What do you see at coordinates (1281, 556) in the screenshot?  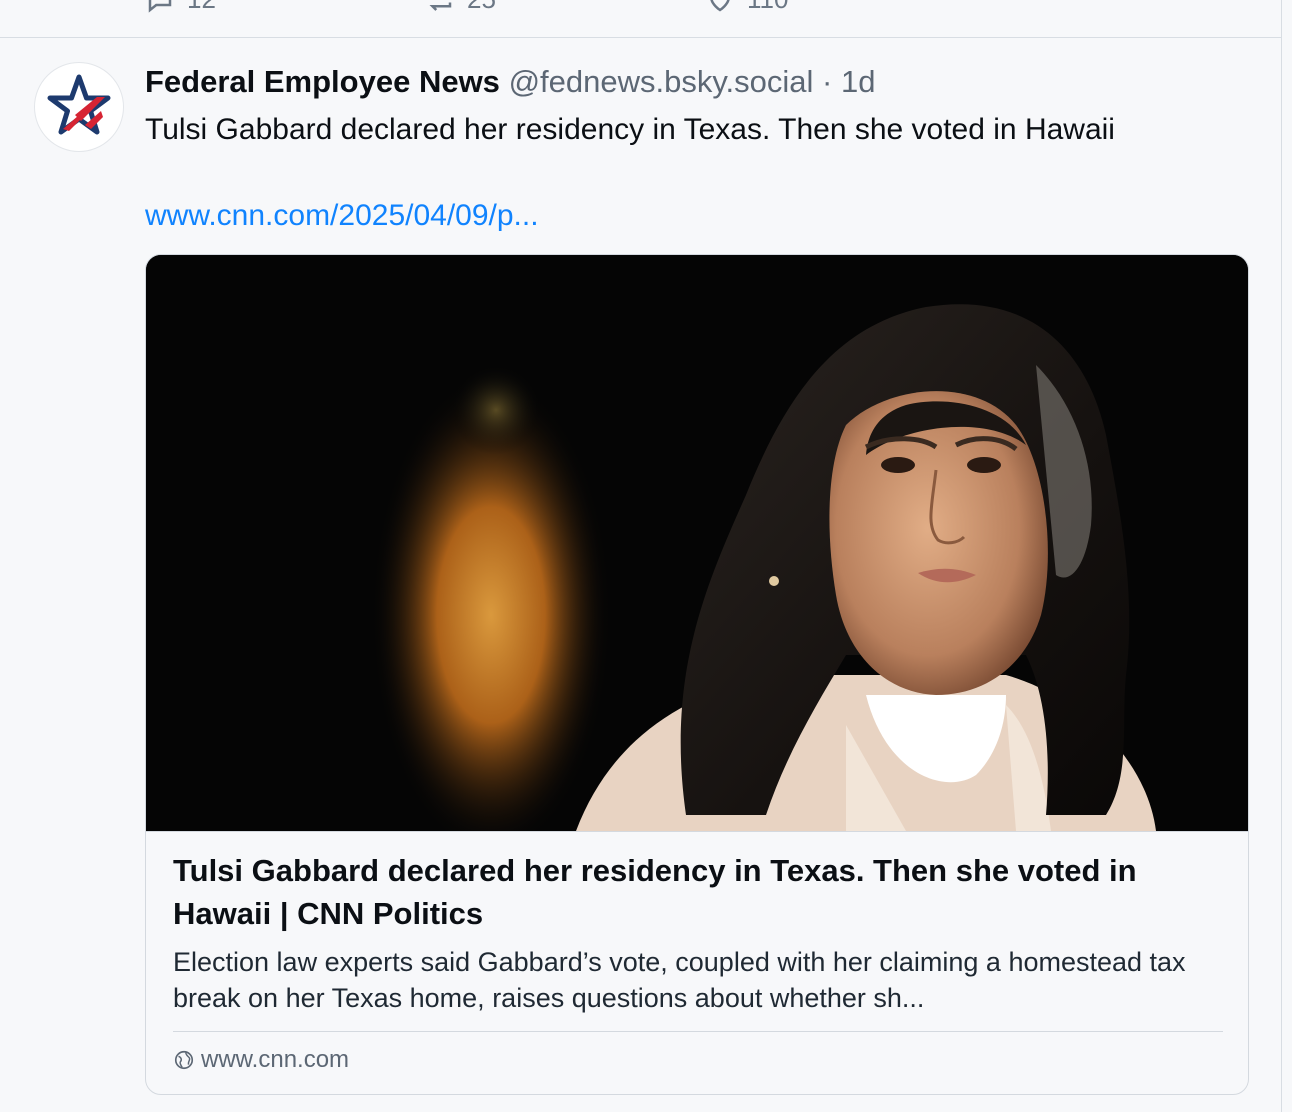 I see `feed-right-border` at bounding box center [1281, 556].